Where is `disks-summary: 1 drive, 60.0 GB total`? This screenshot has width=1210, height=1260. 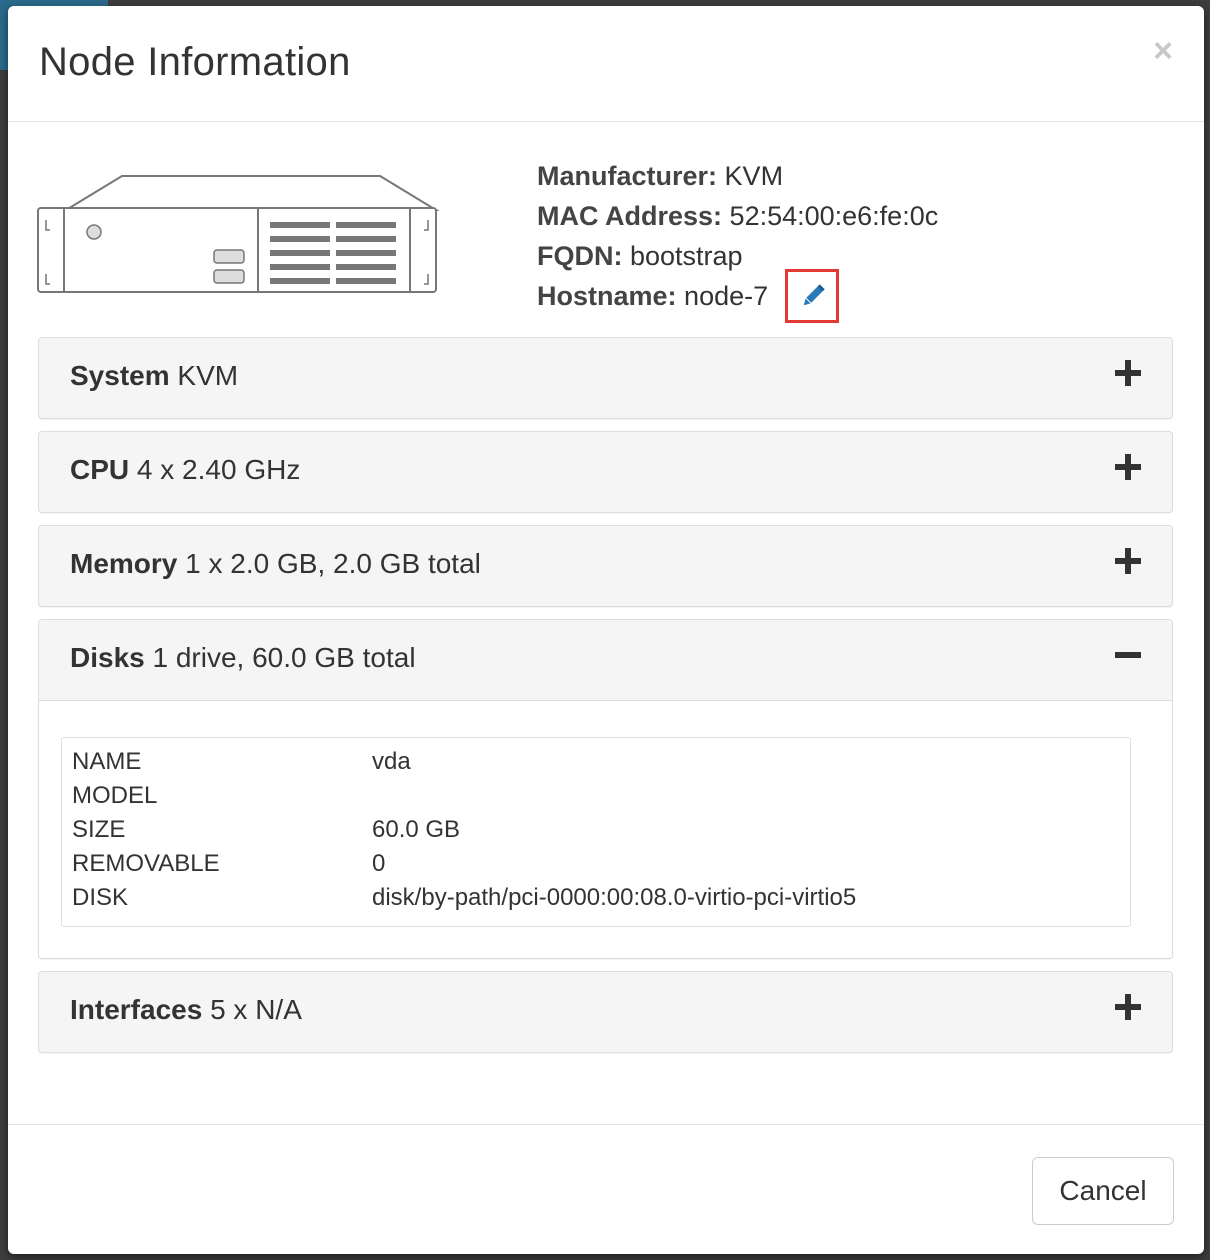 disks-summary: 1 drive, 60.0 GB total is located at coordinates (284, 657).